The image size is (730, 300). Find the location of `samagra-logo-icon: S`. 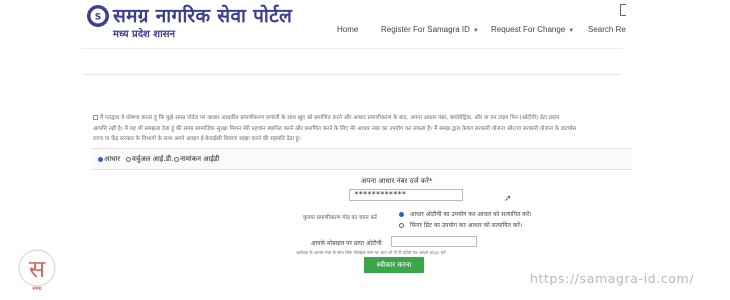

samagra-logo-icon: S is located at coordinates (98, 16).